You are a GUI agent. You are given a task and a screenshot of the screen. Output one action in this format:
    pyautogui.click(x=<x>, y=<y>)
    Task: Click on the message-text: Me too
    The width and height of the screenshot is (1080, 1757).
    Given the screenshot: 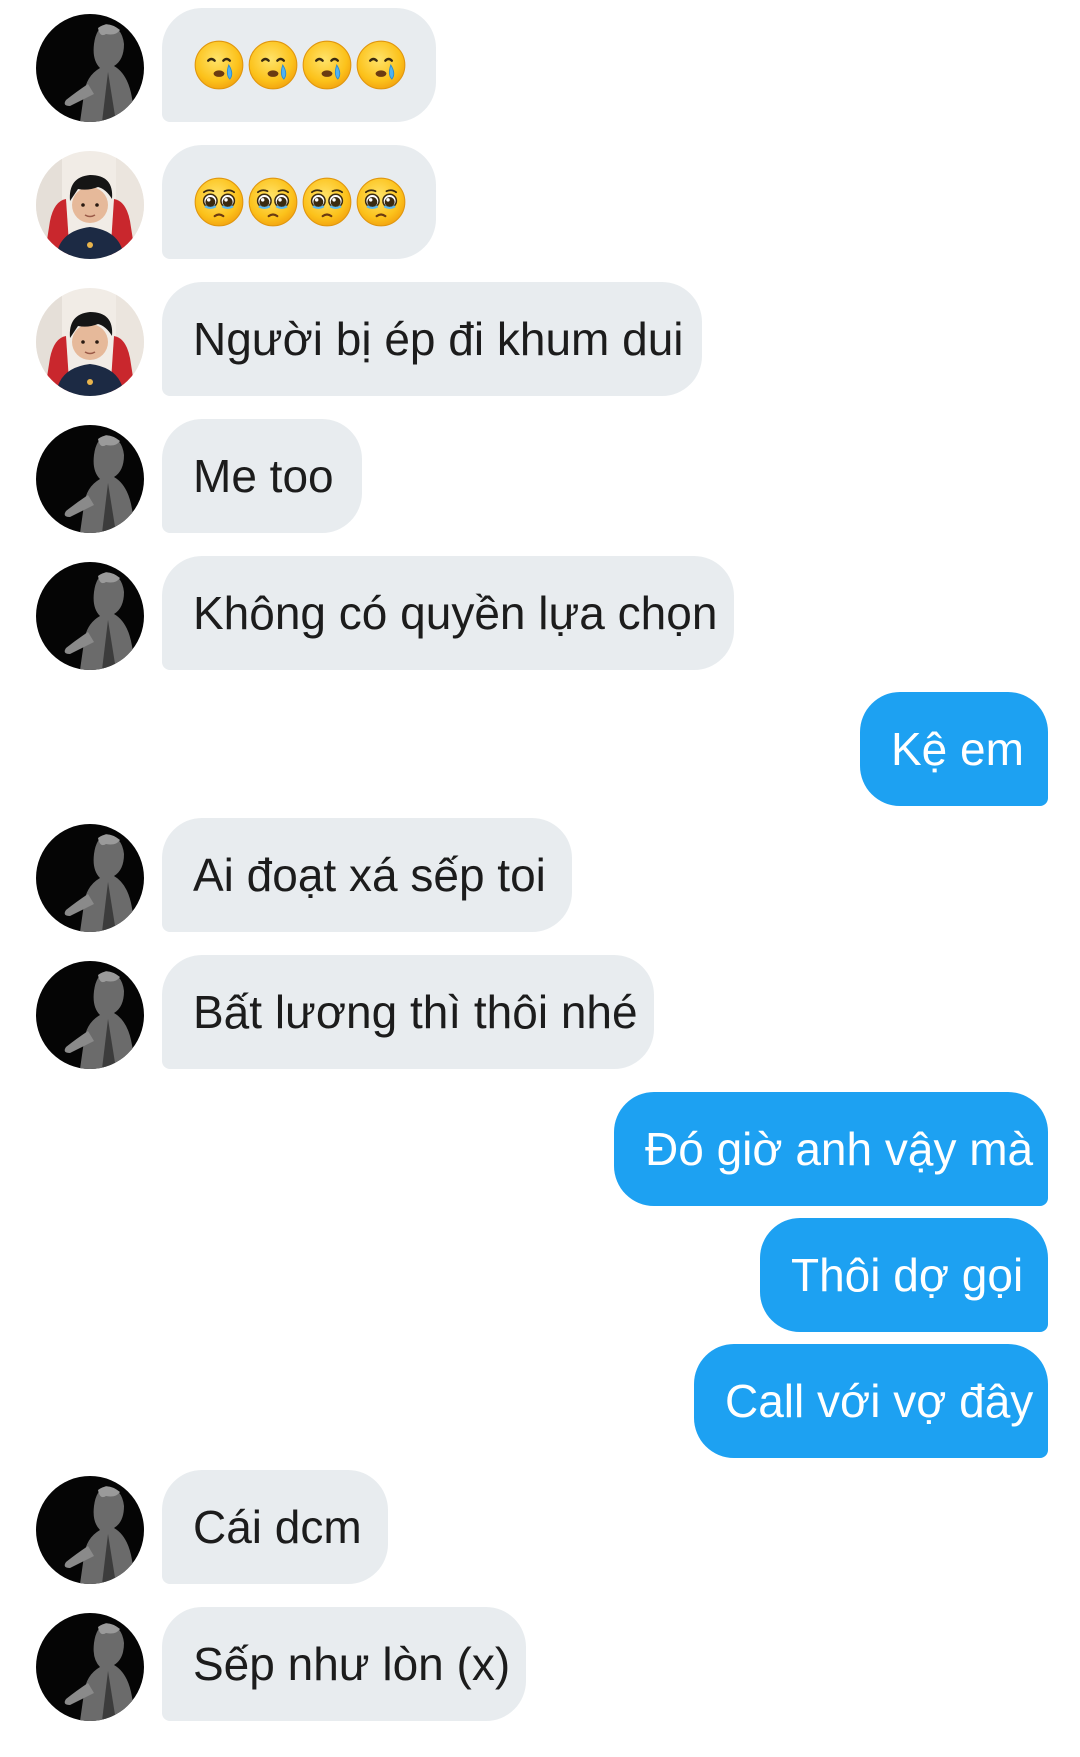 What is the action you would take?
    pyautogui.click(x=263, y=476)
    